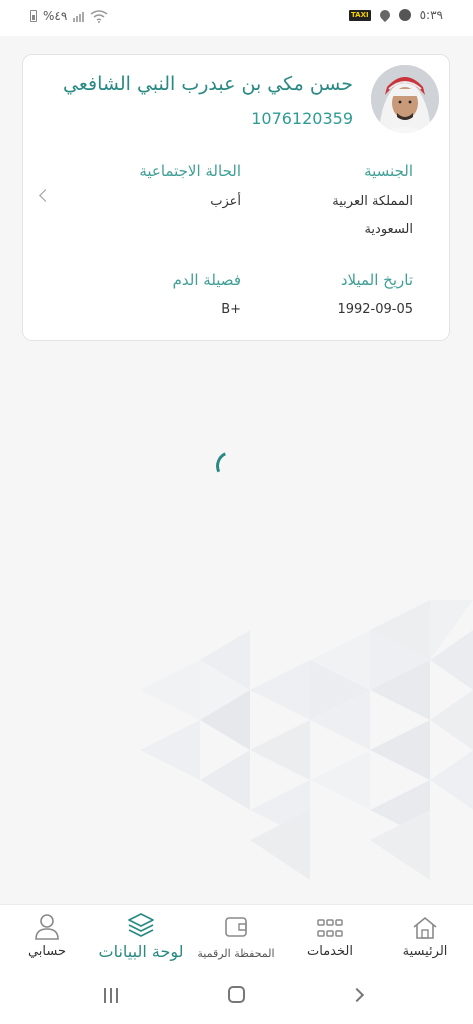 This screenshot has height=1024, width=473. Describe the element at coordinates (208, 84) in the screenshot. I see `full-name: حسن مكي بن عبدرب النبي الشافعي` at that location.